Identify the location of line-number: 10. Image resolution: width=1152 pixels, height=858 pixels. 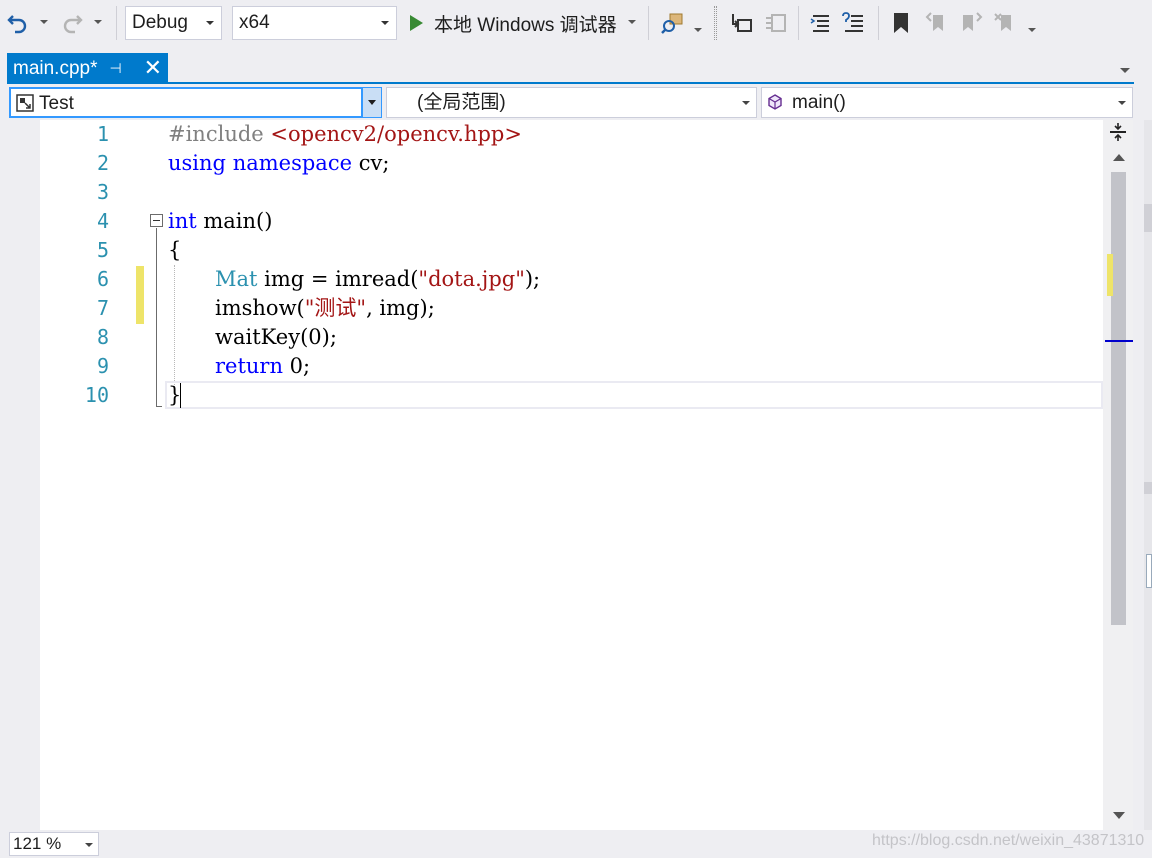
(96, 395).